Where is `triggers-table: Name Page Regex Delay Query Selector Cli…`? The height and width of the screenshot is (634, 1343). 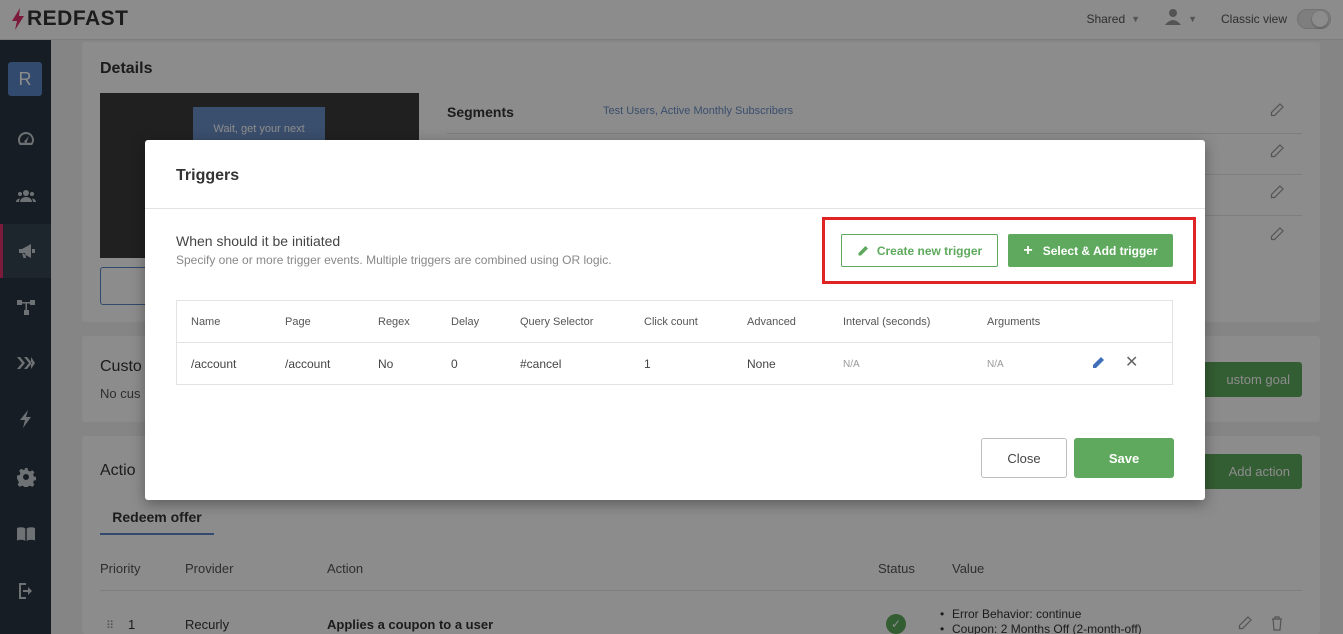
triggers-table: Name Page Regex Delay Query Selector Cli… is located at coordinates (674, 342).